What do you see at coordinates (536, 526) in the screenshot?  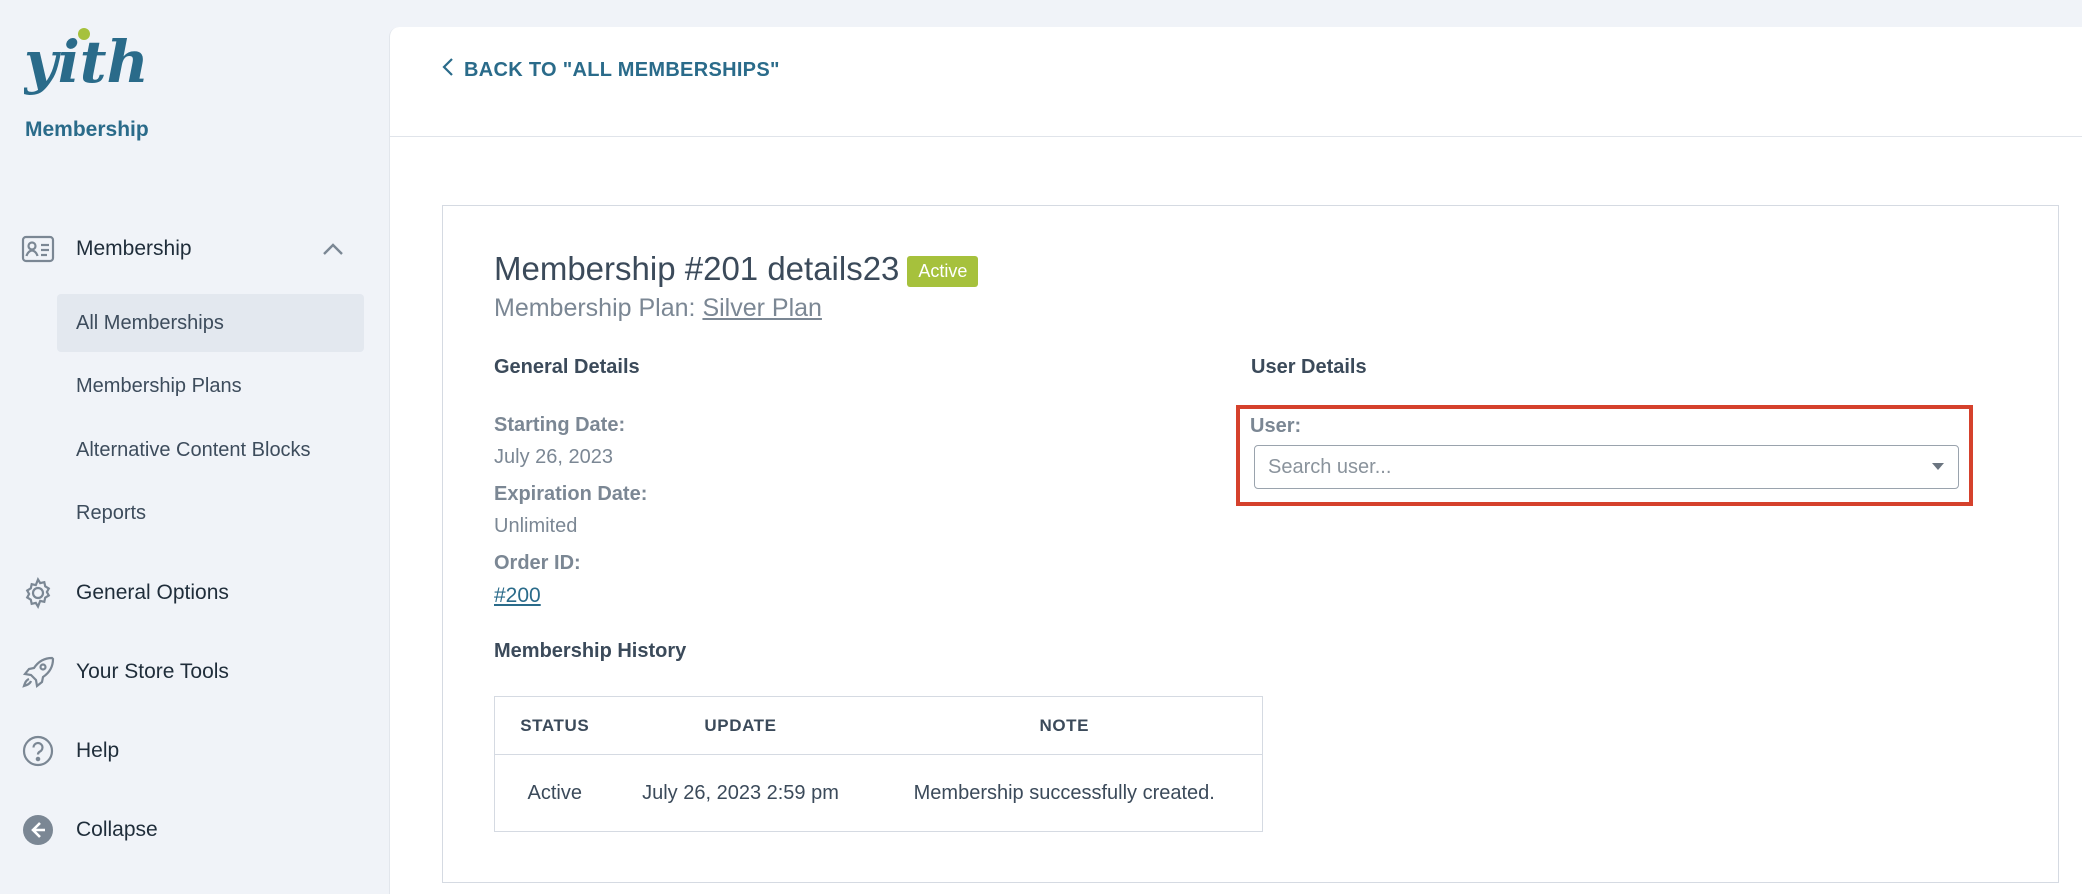 I see `expiration-date-value: Unlimited` at bounding box center [536, 526].